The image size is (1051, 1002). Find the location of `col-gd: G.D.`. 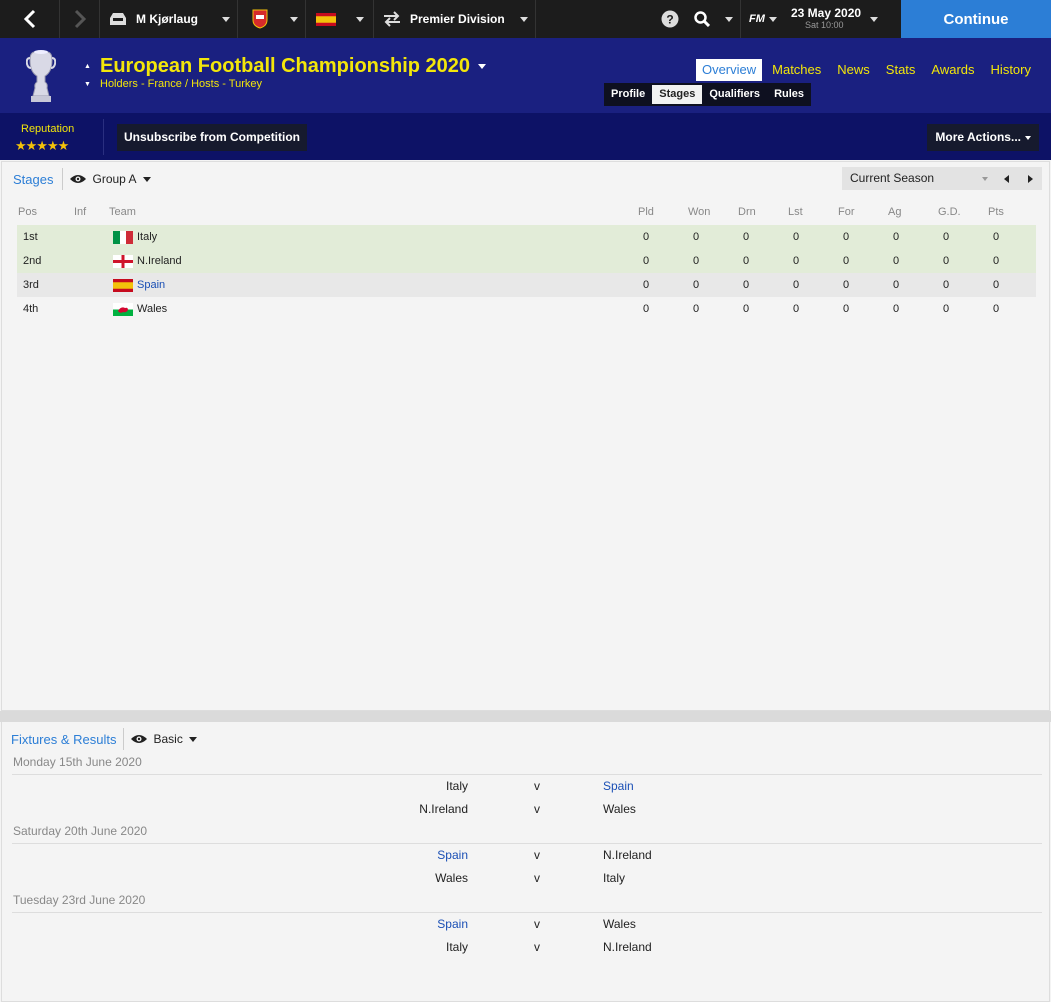

col-gd: G.D. is located at coordinates (949, 212).